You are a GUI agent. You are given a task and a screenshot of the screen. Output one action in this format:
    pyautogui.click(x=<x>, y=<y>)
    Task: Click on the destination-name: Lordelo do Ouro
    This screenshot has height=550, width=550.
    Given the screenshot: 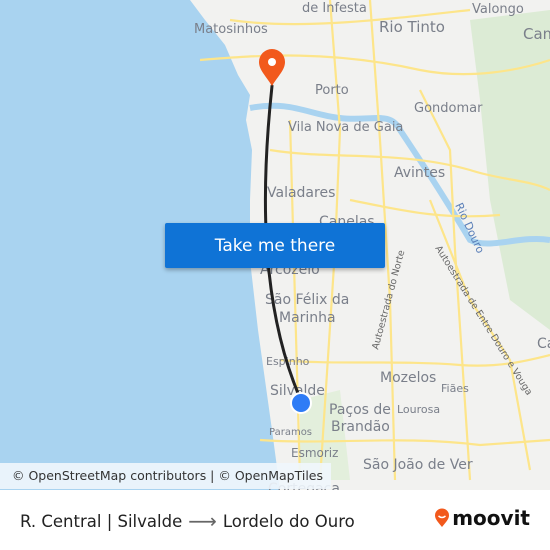 What is the action you would take?
    pyautogui.click(x=288, y=521)
    